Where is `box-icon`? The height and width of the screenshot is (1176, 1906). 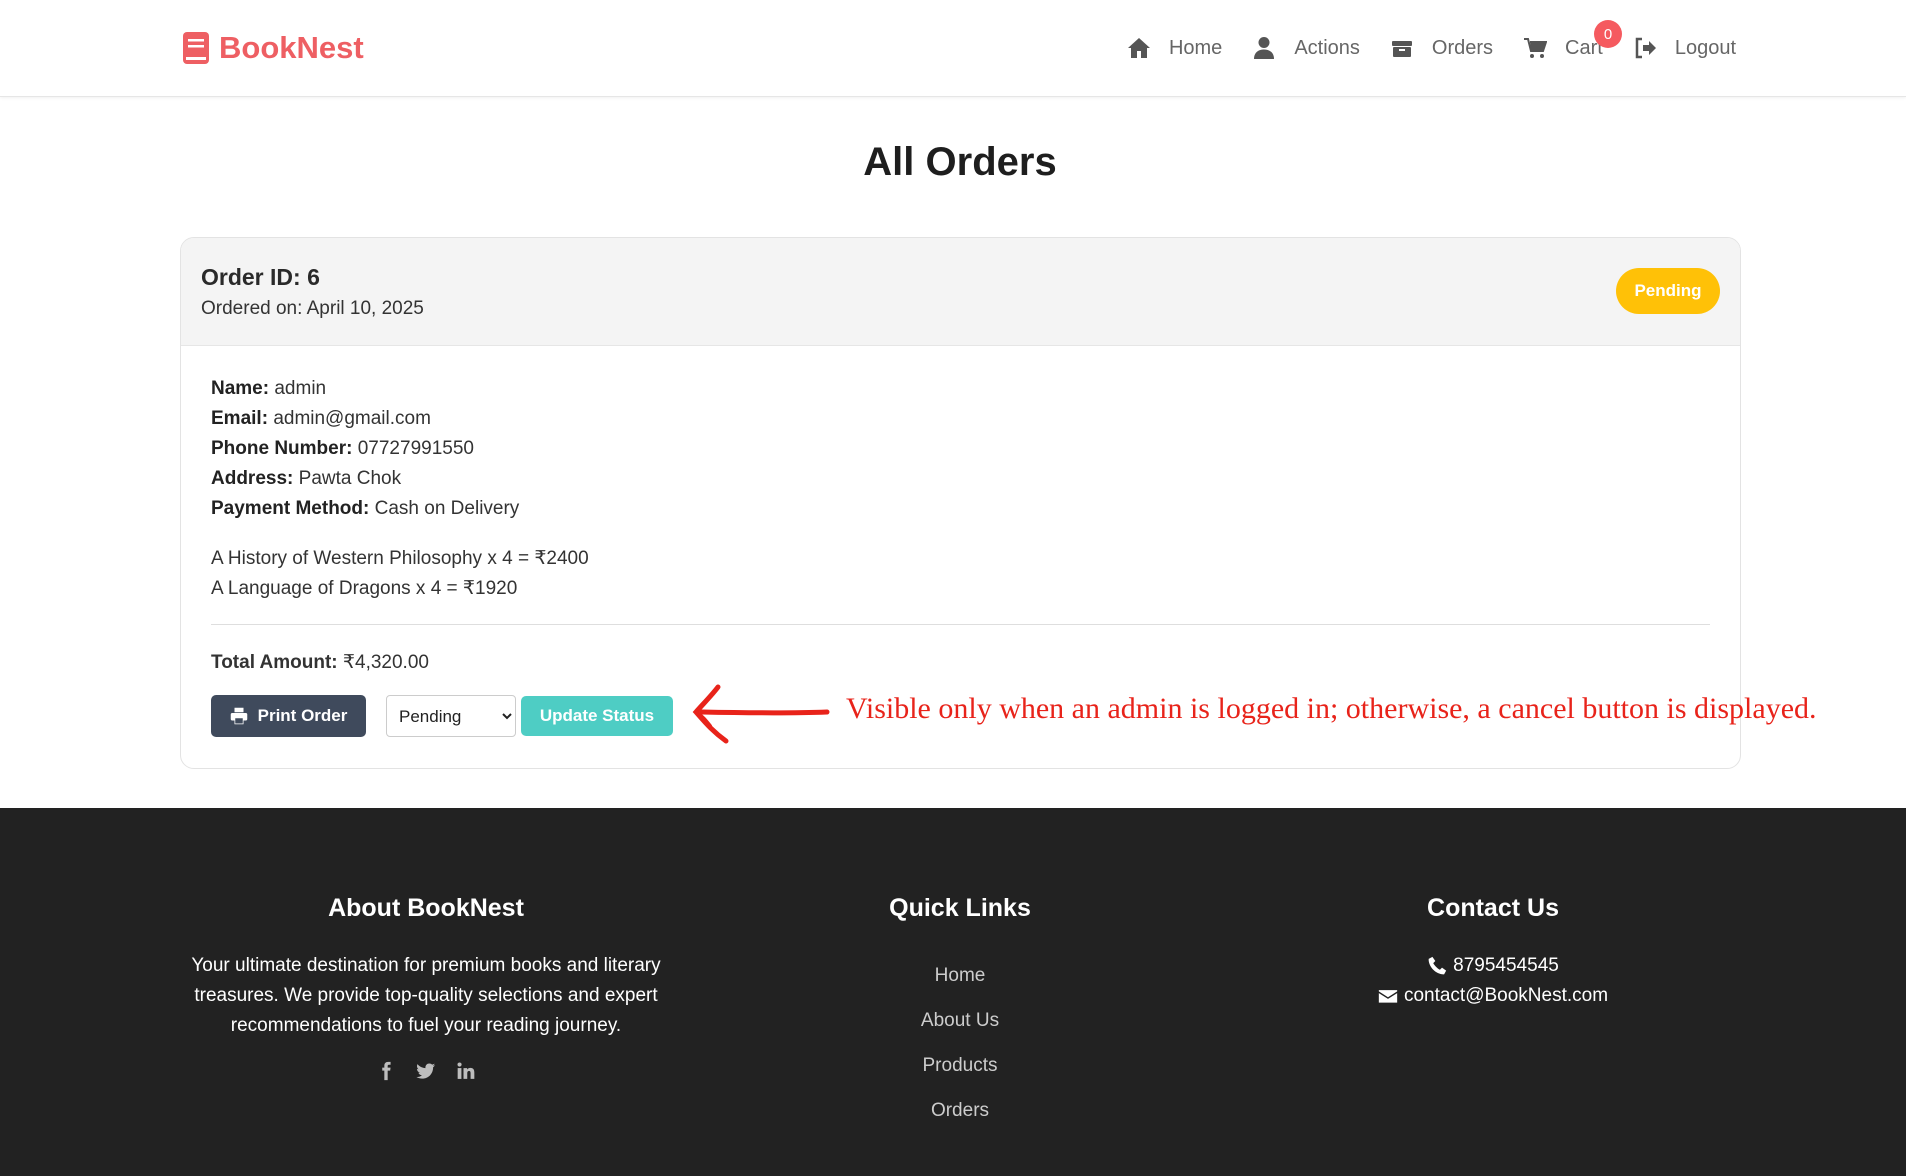 box-icon is located at coordinates (1401, 49).